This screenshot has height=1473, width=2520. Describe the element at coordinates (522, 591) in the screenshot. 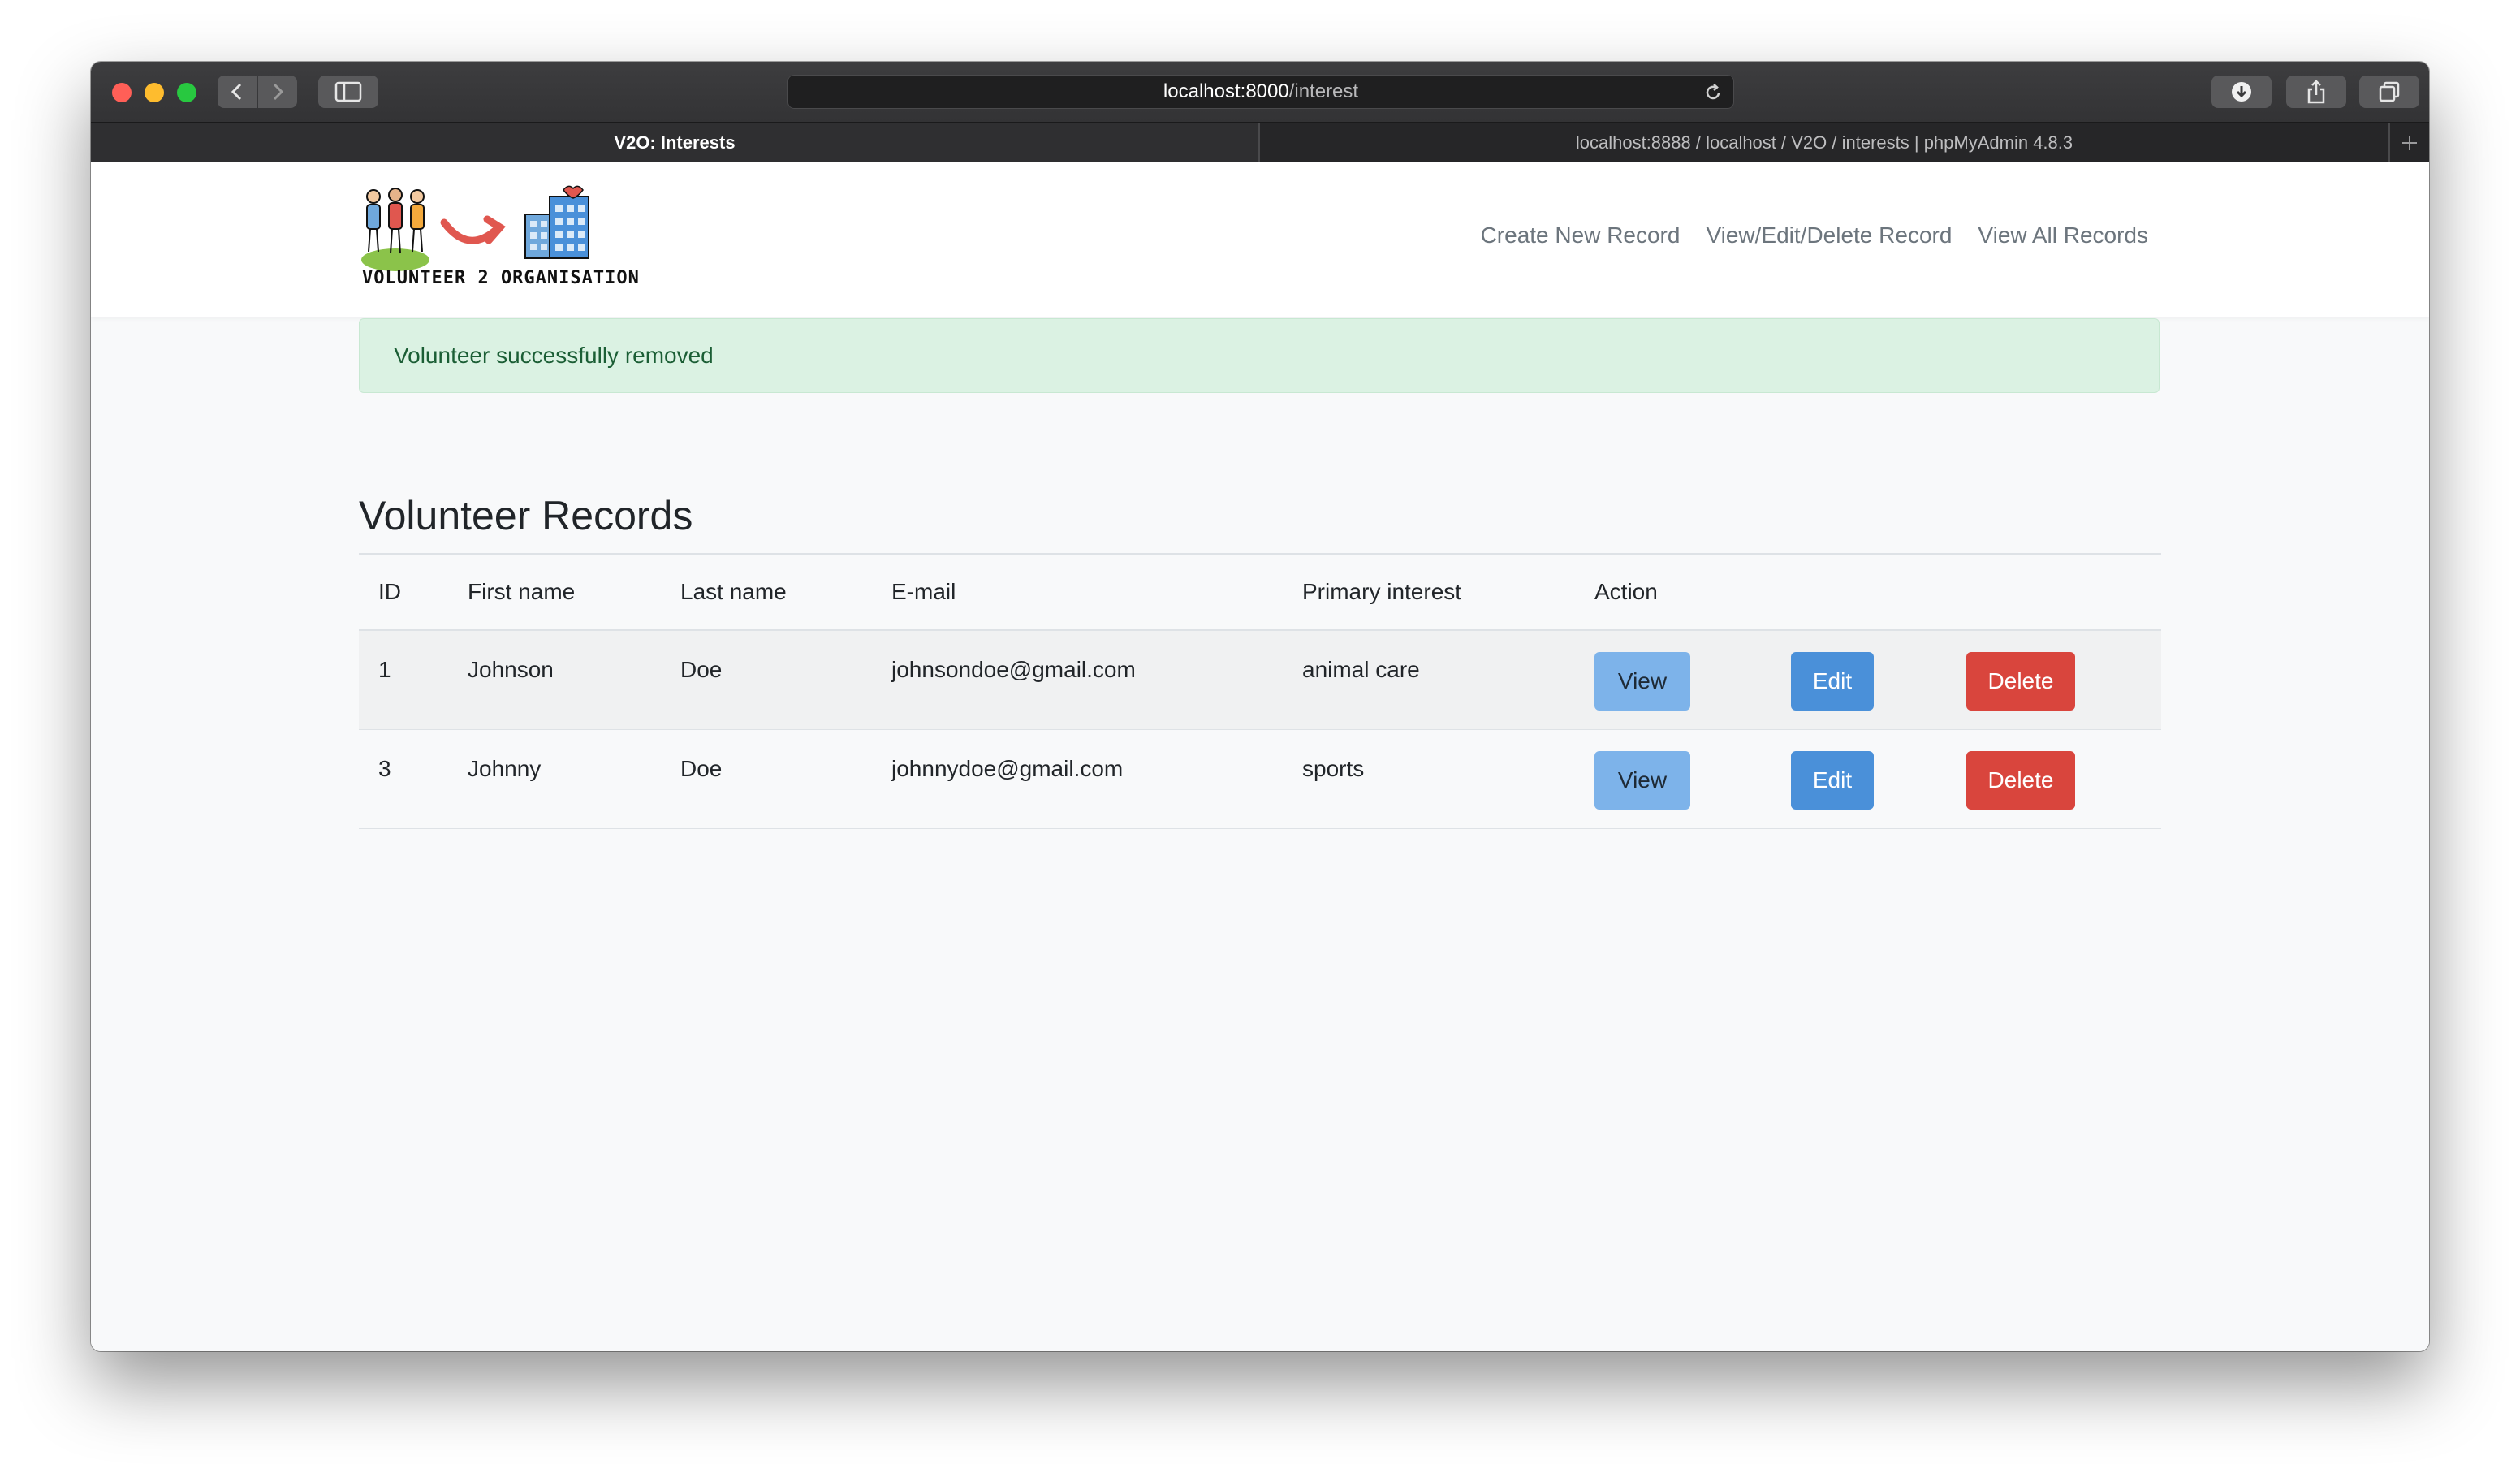

I see `column-header-first-name: First name` at that location.